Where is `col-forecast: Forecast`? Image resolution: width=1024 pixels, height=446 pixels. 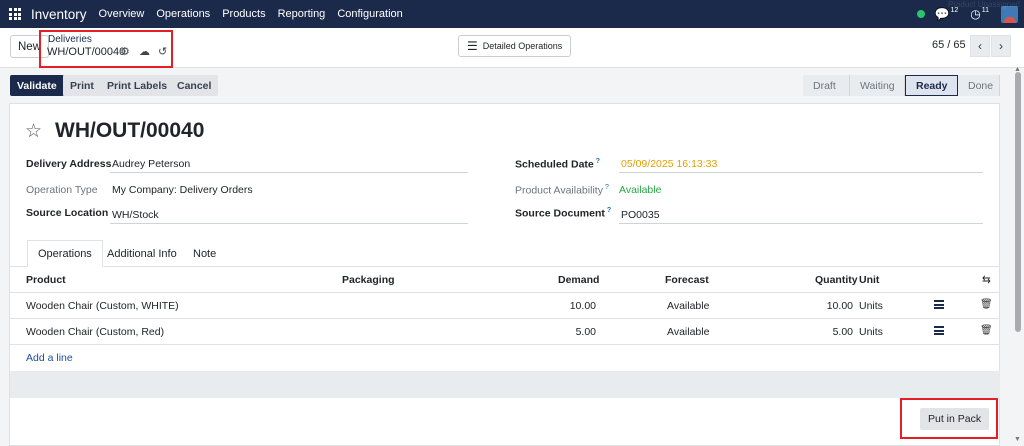 col-forecast: Forecast is located at coordinates (687, 280).